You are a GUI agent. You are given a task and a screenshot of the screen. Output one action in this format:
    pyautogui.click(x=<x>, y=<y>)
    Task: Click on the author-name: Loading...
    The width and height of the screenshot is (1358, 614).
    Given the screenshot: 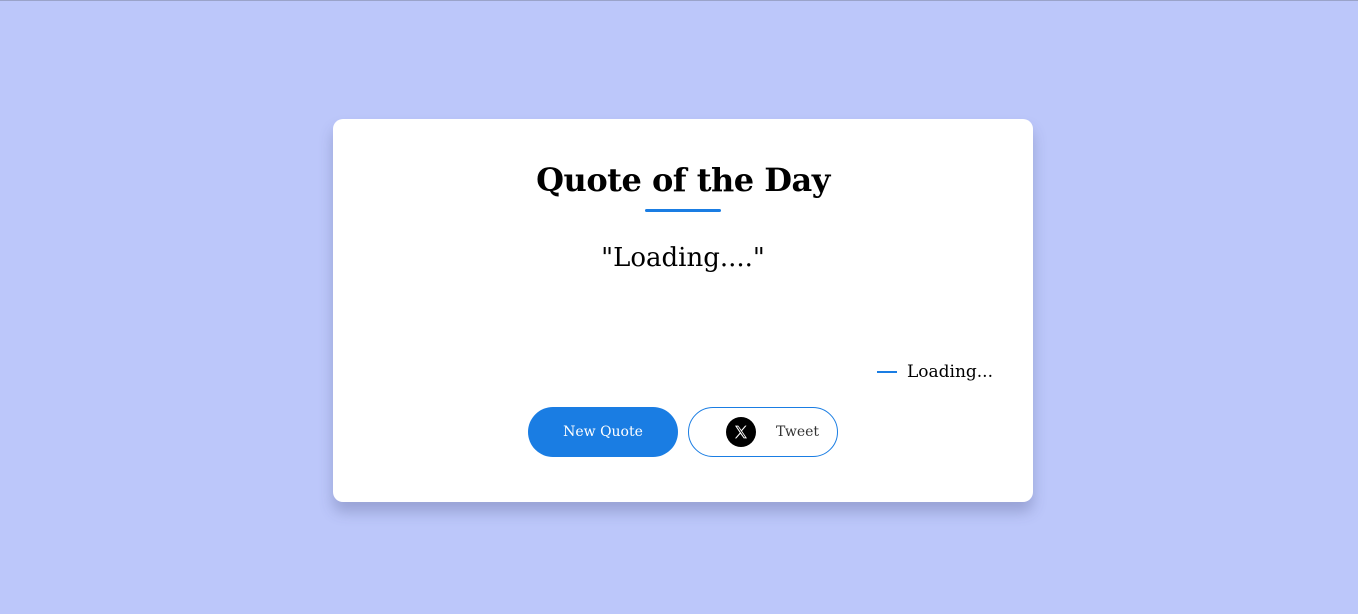 What is the action you would take?
    pyautogui.click(x=949, y=372)
    